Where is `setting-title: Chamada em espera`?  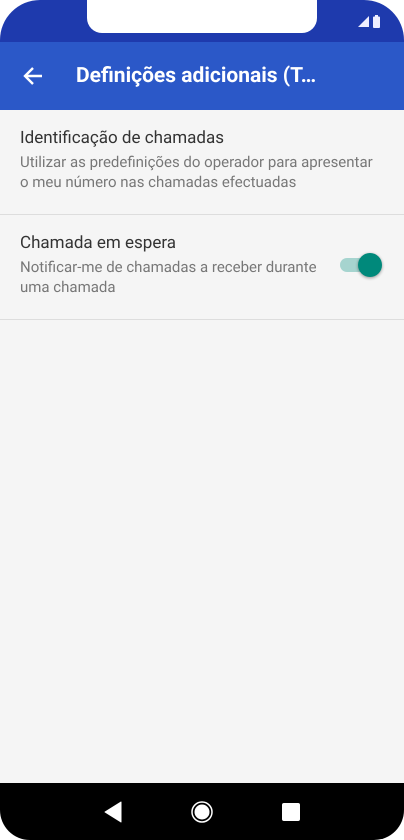 setting-title: Chamada em espera is located at coordinates (99, 243).